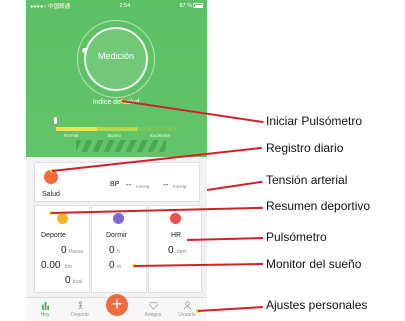  I want to click on salud-card: Salud BP -- mmHg -- mmHg, so click(117, 182).